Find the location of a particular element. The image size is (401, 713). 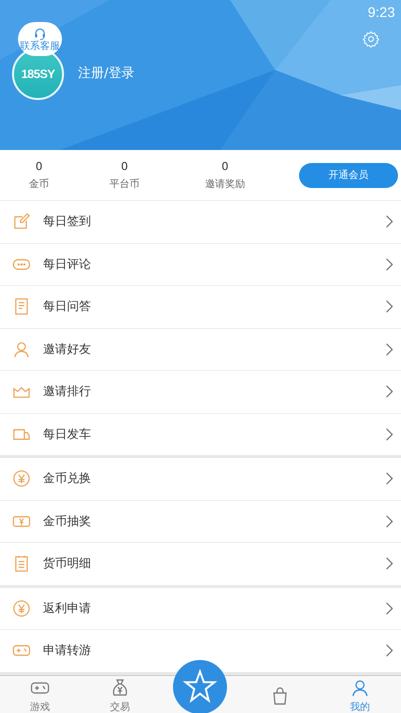

document-icon is located at coordinates (21, 306).